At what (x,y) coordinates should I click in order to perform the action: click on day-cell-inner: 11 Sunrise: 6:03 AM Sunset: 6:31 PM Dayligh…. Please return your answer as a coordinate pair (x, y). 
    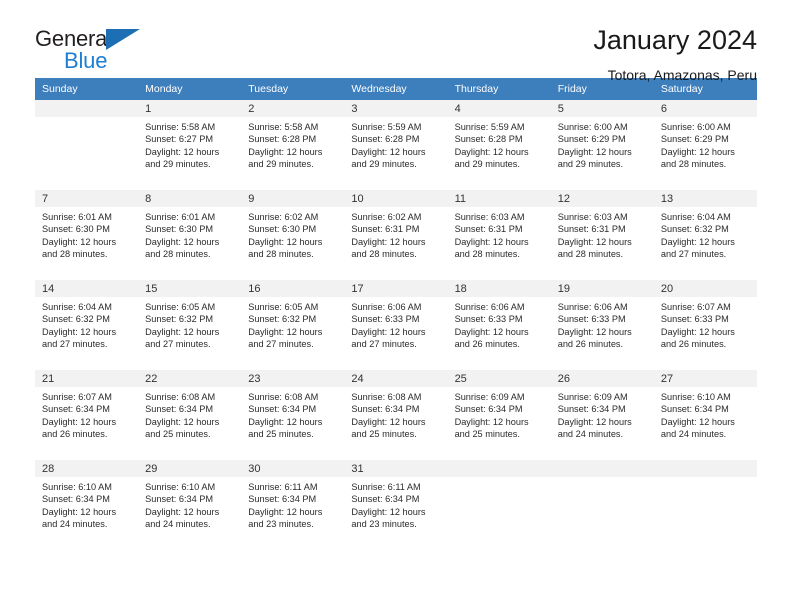
    Looking at the image, I should click on (499, 235).